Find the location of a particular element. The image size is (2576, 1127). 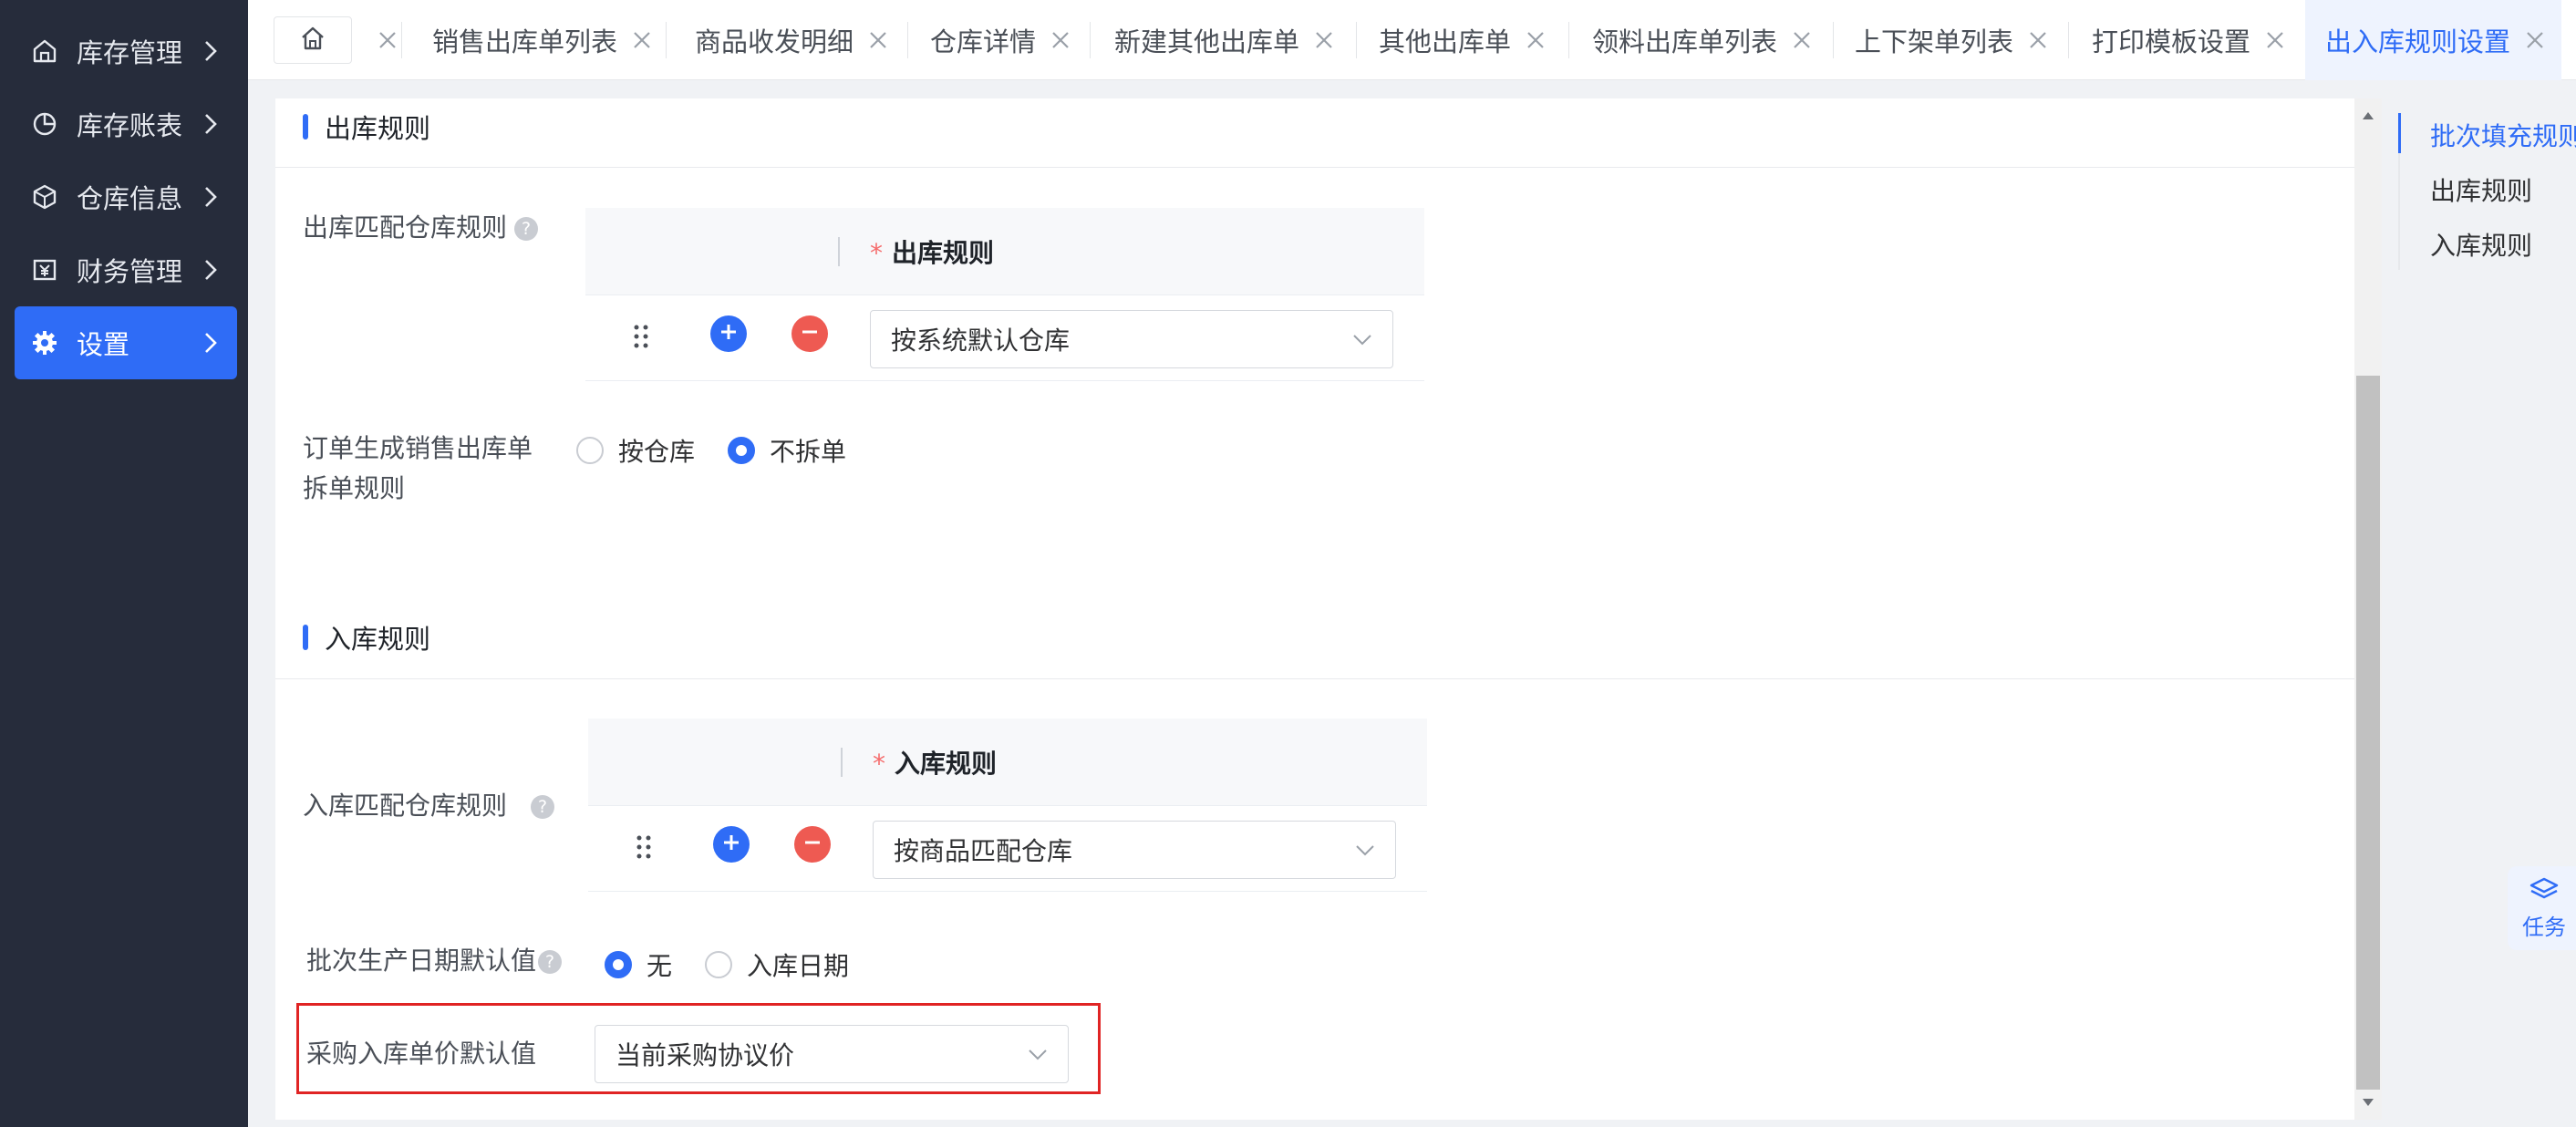

label-line: 订单生成销售出库单 is located at coordinates (418, 448).